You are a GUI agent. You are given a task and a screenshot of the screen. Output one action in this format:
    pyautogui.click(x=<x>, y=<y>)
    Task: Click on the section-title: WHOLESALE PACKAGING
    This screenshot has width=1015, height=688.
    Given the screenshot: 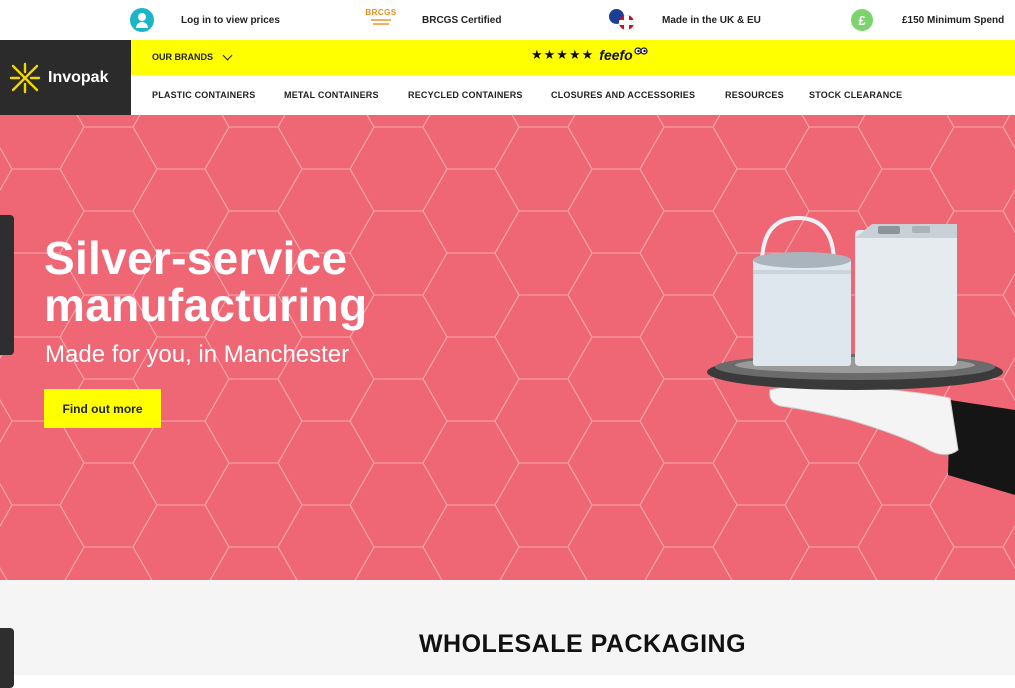 What is the action you would take?
    pyautogui.click(x=582, y=644)
    